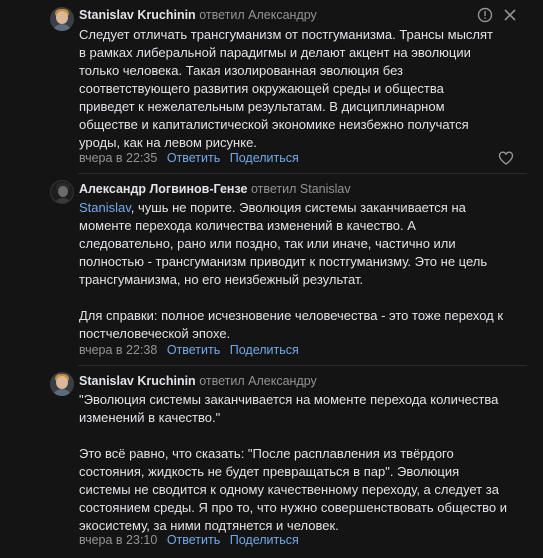 The image size is (543, 558). I want to click on comment-date: вчера в 23:10, so click(118, 540).